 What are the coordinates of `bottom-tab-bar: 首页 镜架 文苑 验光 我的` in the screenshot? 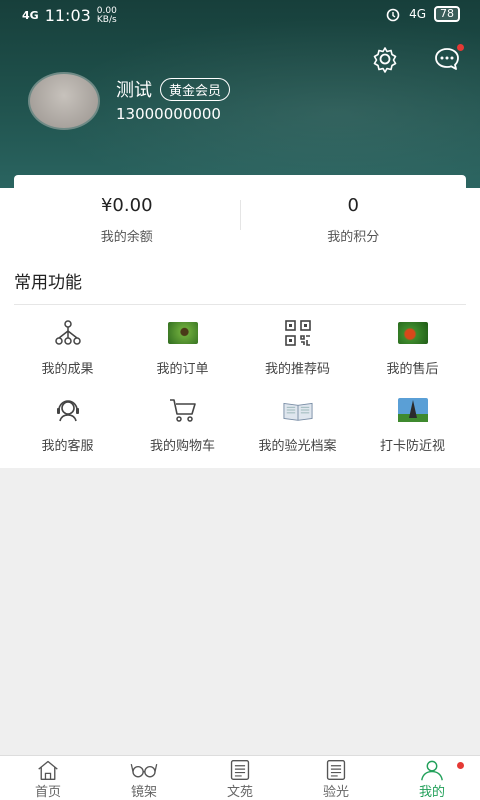 It's located at (240, 777).